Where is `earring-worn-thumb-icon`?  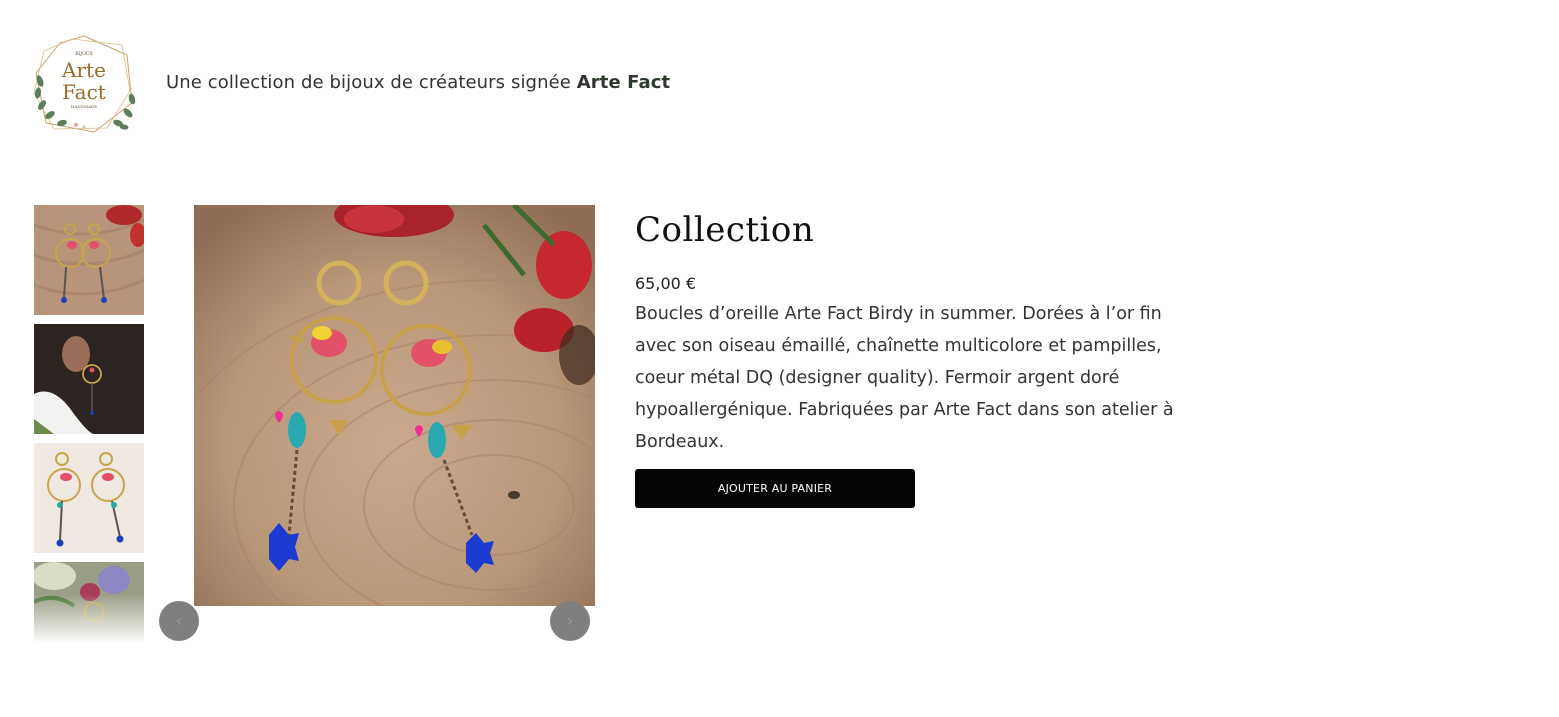 earring-worn-thumb-icon is located at coordinates (89, 379).